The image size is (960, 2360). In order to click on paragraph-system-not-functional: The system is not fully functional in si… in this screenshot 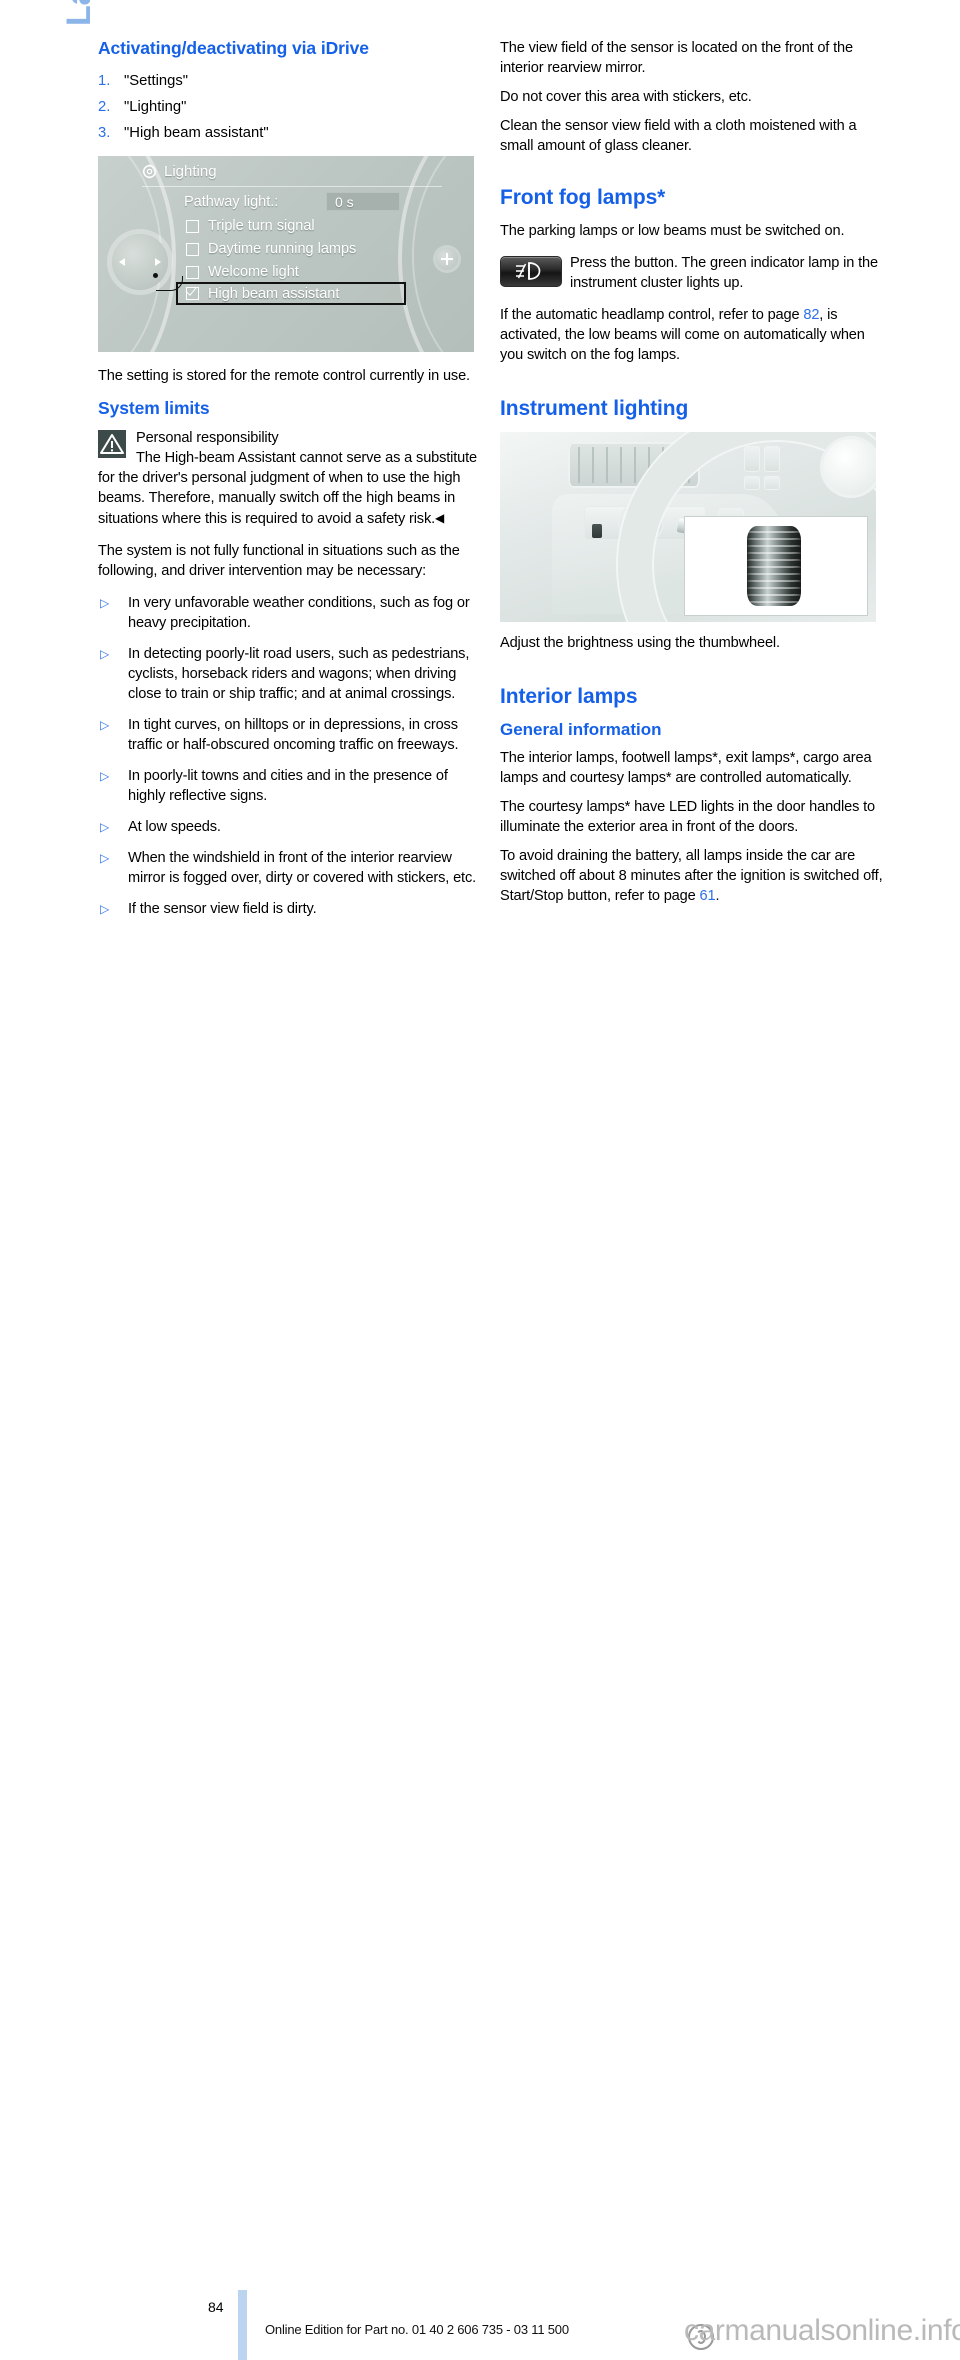, I will do `click(279, 561)`.